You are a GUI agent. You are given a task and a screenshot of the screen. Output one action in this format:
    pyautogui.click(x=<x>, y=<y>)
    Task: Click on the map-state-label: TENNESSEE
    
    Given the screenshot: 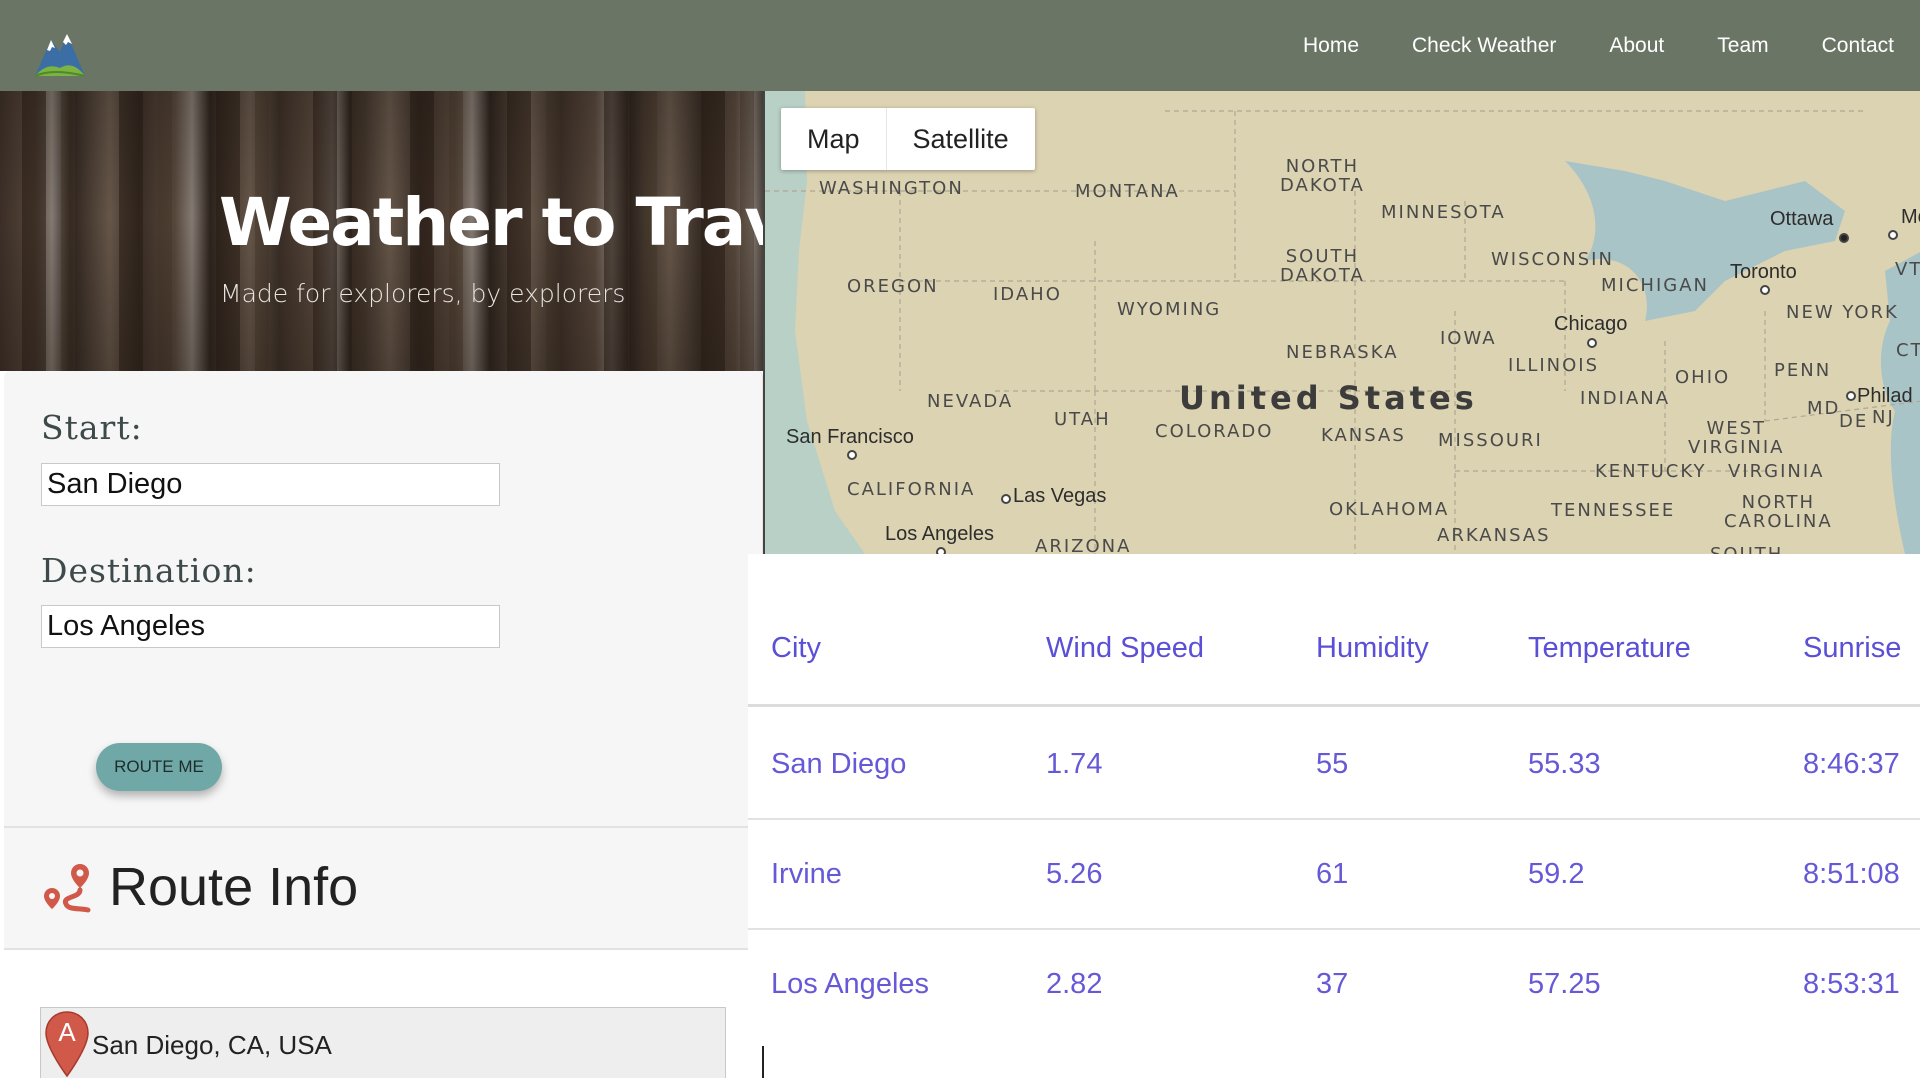 What is the action you would take?
    pyautogui.click(x=1613, y=510)
    